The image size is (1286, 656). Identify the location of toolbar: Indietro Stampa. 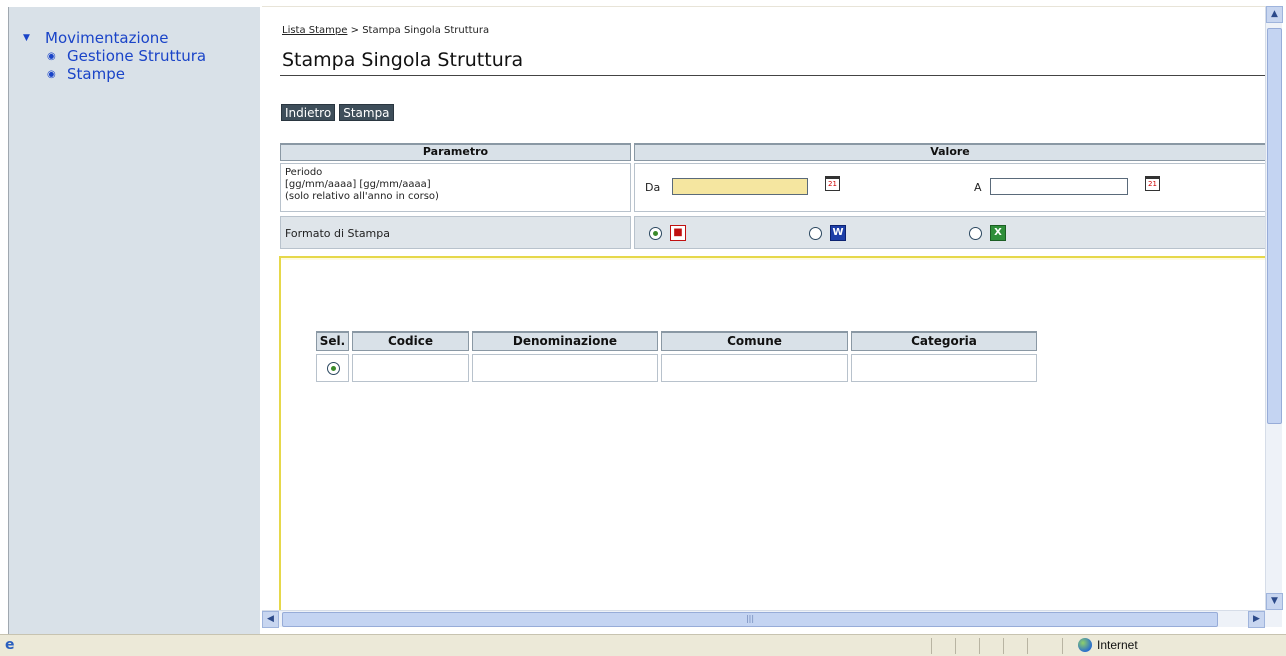
(337, 112).